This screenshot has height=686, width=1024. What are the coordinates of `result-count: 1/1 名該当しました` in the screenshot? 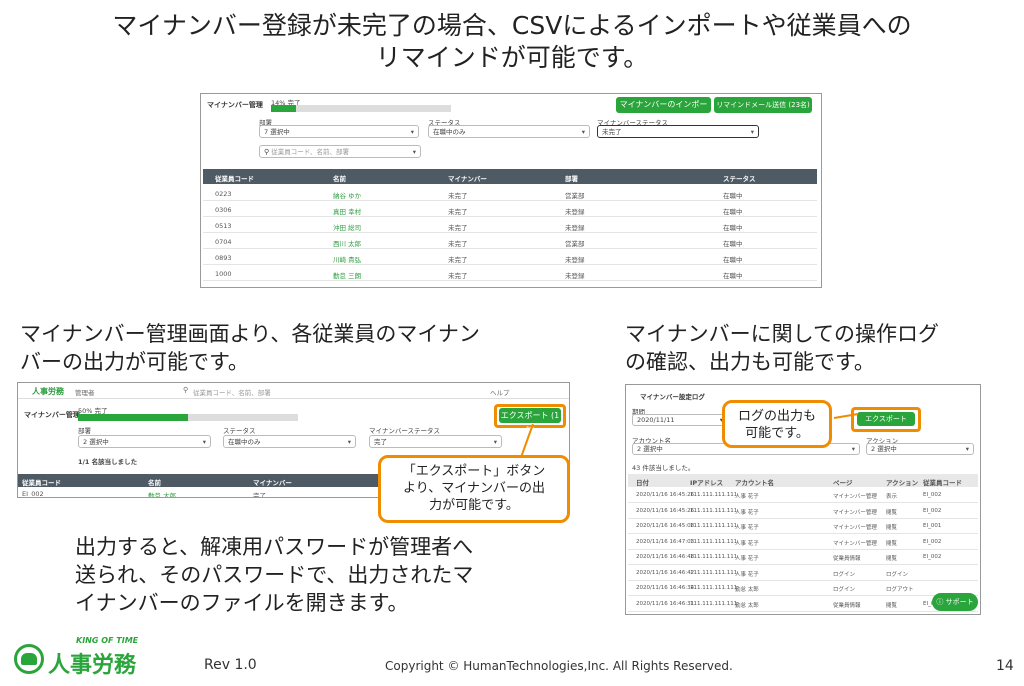 It's located at (108, 462).